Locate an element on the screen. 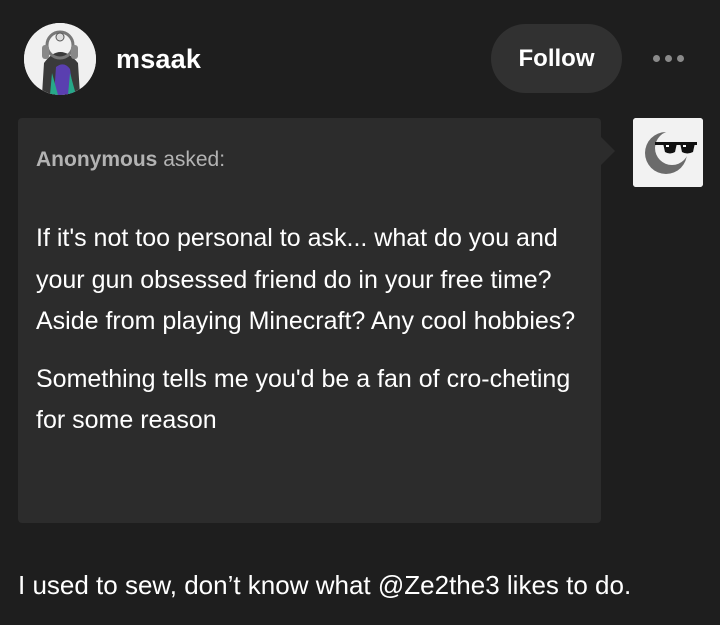 The height and width of the screenshot is (625, 720). sunglasses-moon-icon is located at coordinates (668, 152).